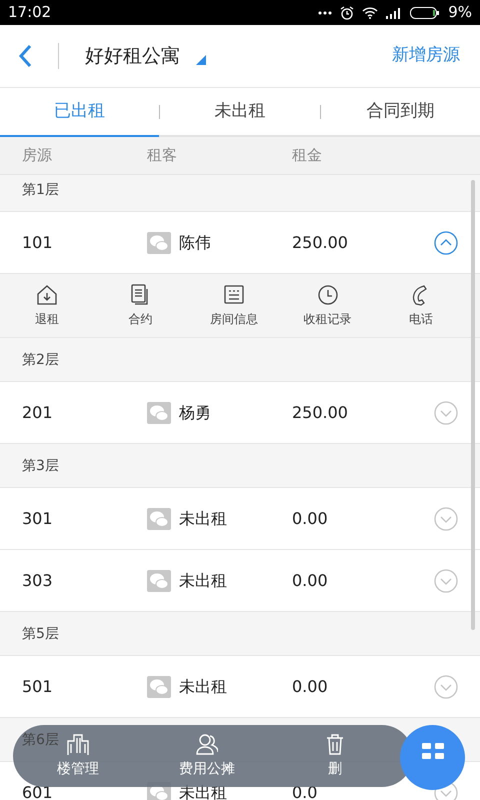 This screenshot has height=800, width=480. What do you see at coordinates (37, 687) in the screenshot?
I see `room-number: 501` at bounding box center [37, 687].